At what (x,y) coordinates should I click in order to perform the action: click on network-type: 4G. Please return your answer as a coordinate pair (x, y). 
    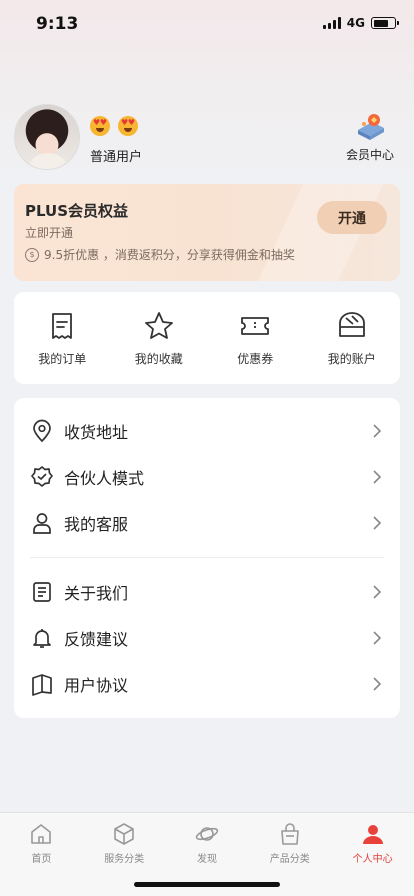
    Looking at the image, I should click on (355, 23).